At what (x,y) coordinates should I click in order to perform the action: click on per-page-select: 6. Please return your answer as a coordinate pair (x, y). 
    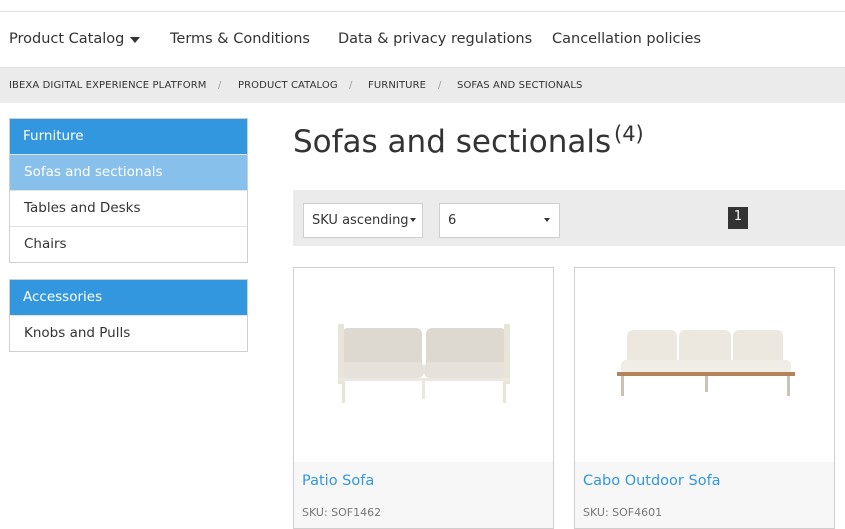
    Looking at the image, I should click on (499, 220).